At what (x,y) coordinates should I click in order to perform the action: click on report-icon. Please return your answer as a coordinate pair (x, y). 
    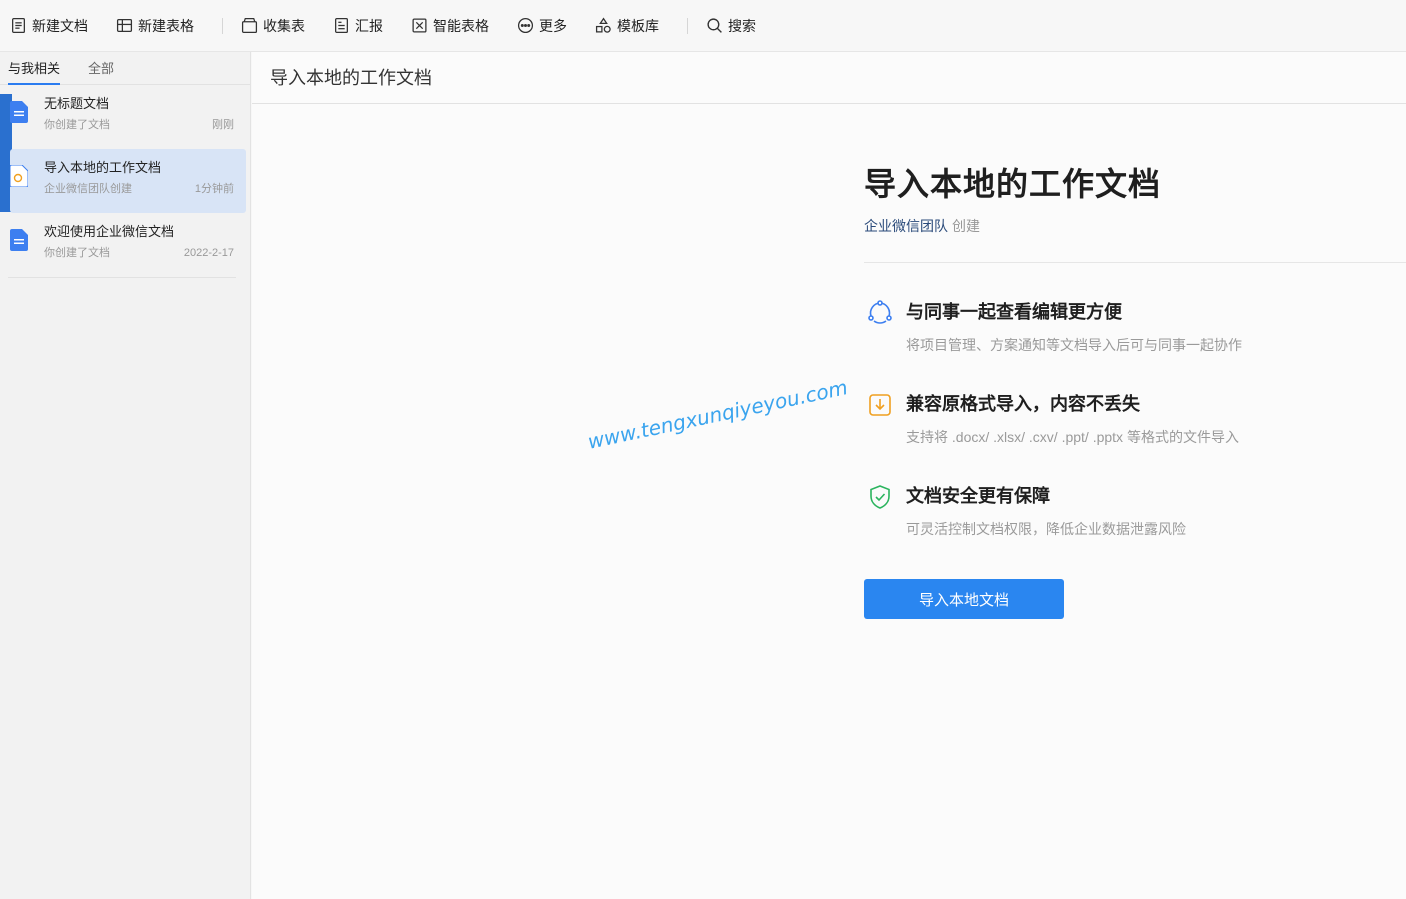
    Looking at the image, I should click on (341, 25).